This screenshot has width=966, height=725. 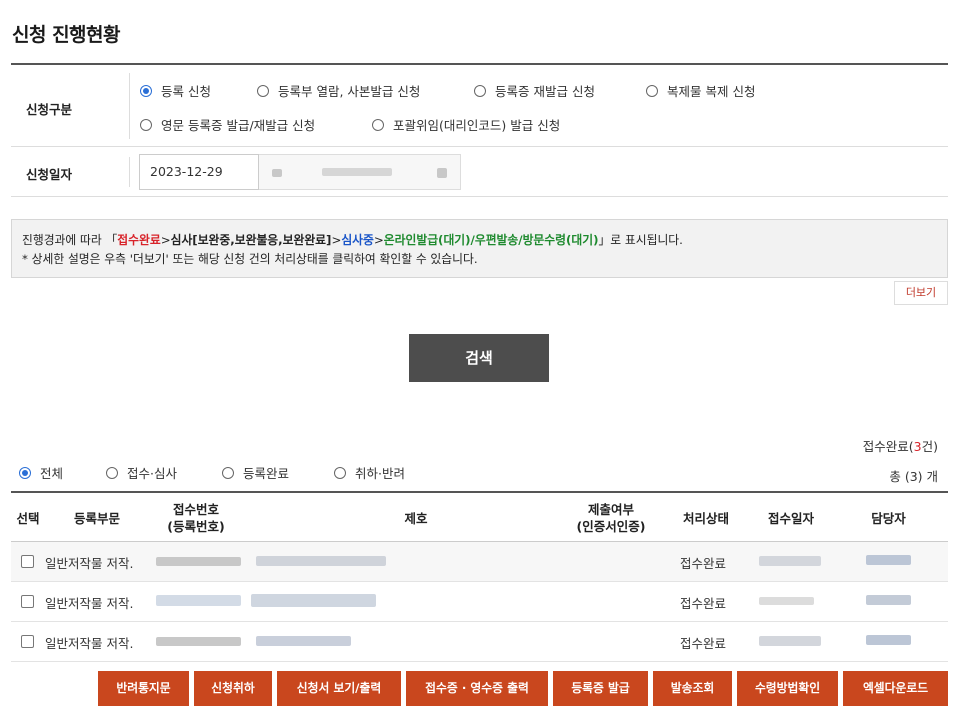 What do you see at coordinates (28, 518) in the screenshot?
I see `th-select: 선택` at bounding box center [28, 518].